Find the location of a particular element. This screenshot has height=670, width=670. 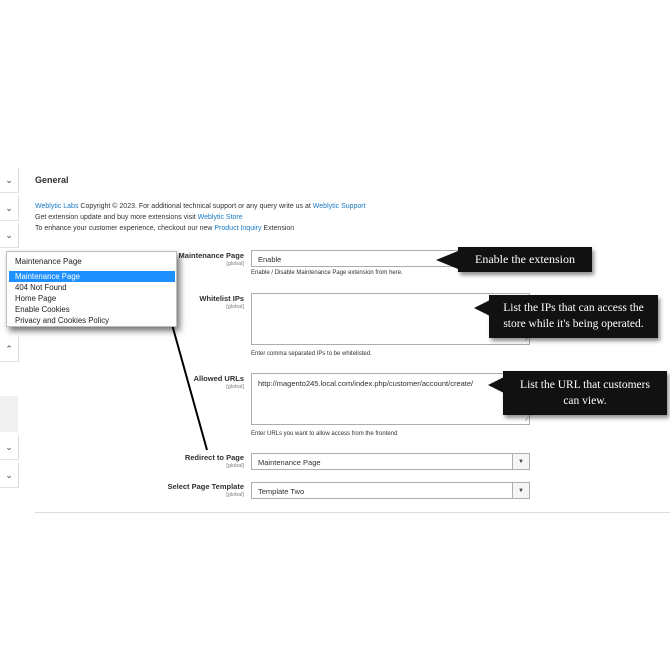

dropdown-option: Enable Cookies is located at coordinates (92, 309).